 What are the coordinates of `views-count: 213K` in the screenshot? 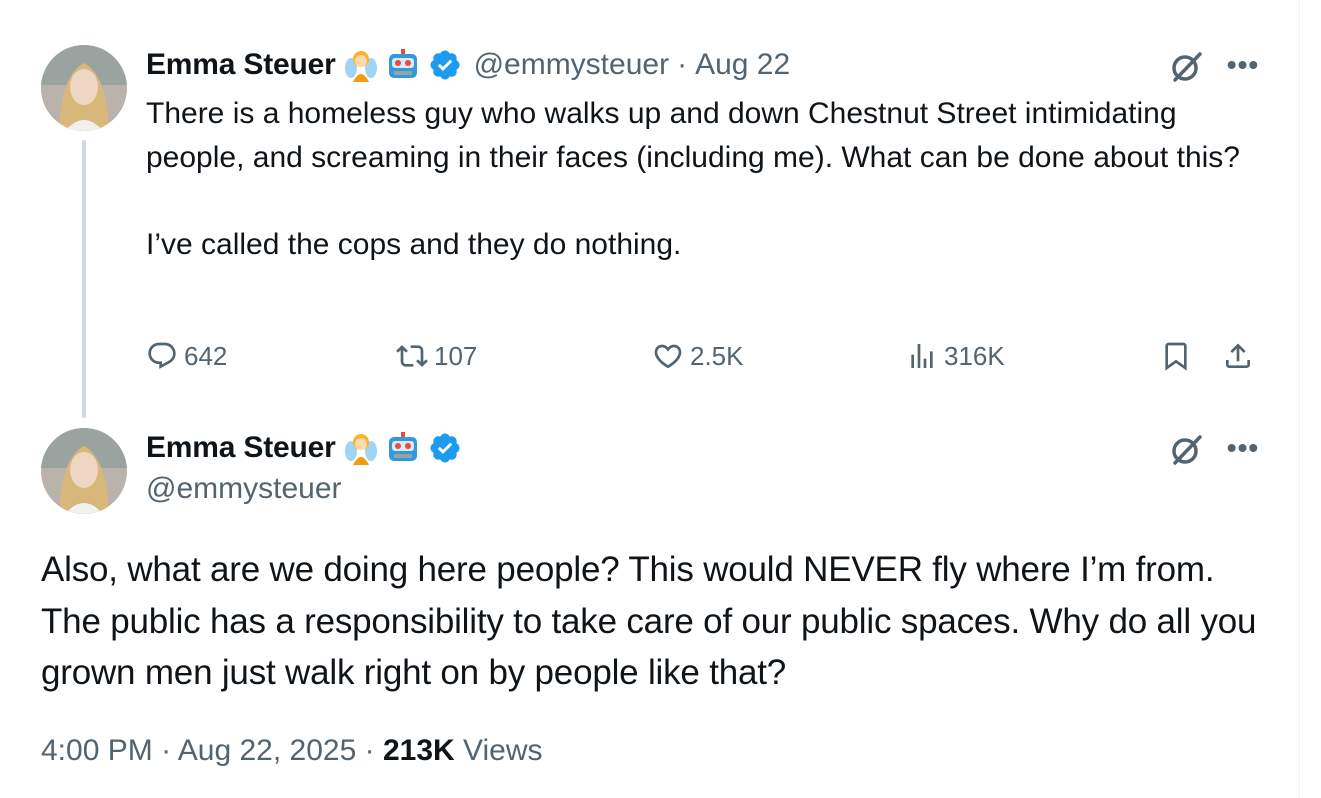 It's located at (418, 750).